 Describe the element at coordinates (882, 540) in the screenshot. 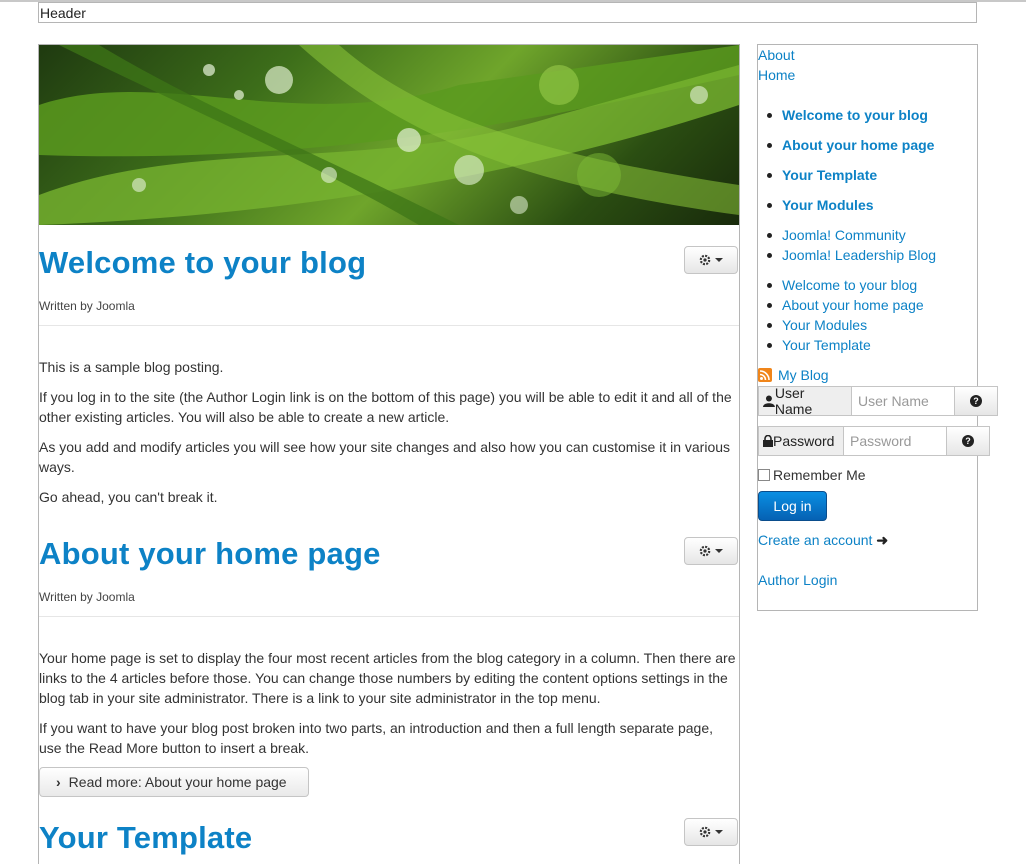

I see `arrow-right-icon: ➜` at that location.